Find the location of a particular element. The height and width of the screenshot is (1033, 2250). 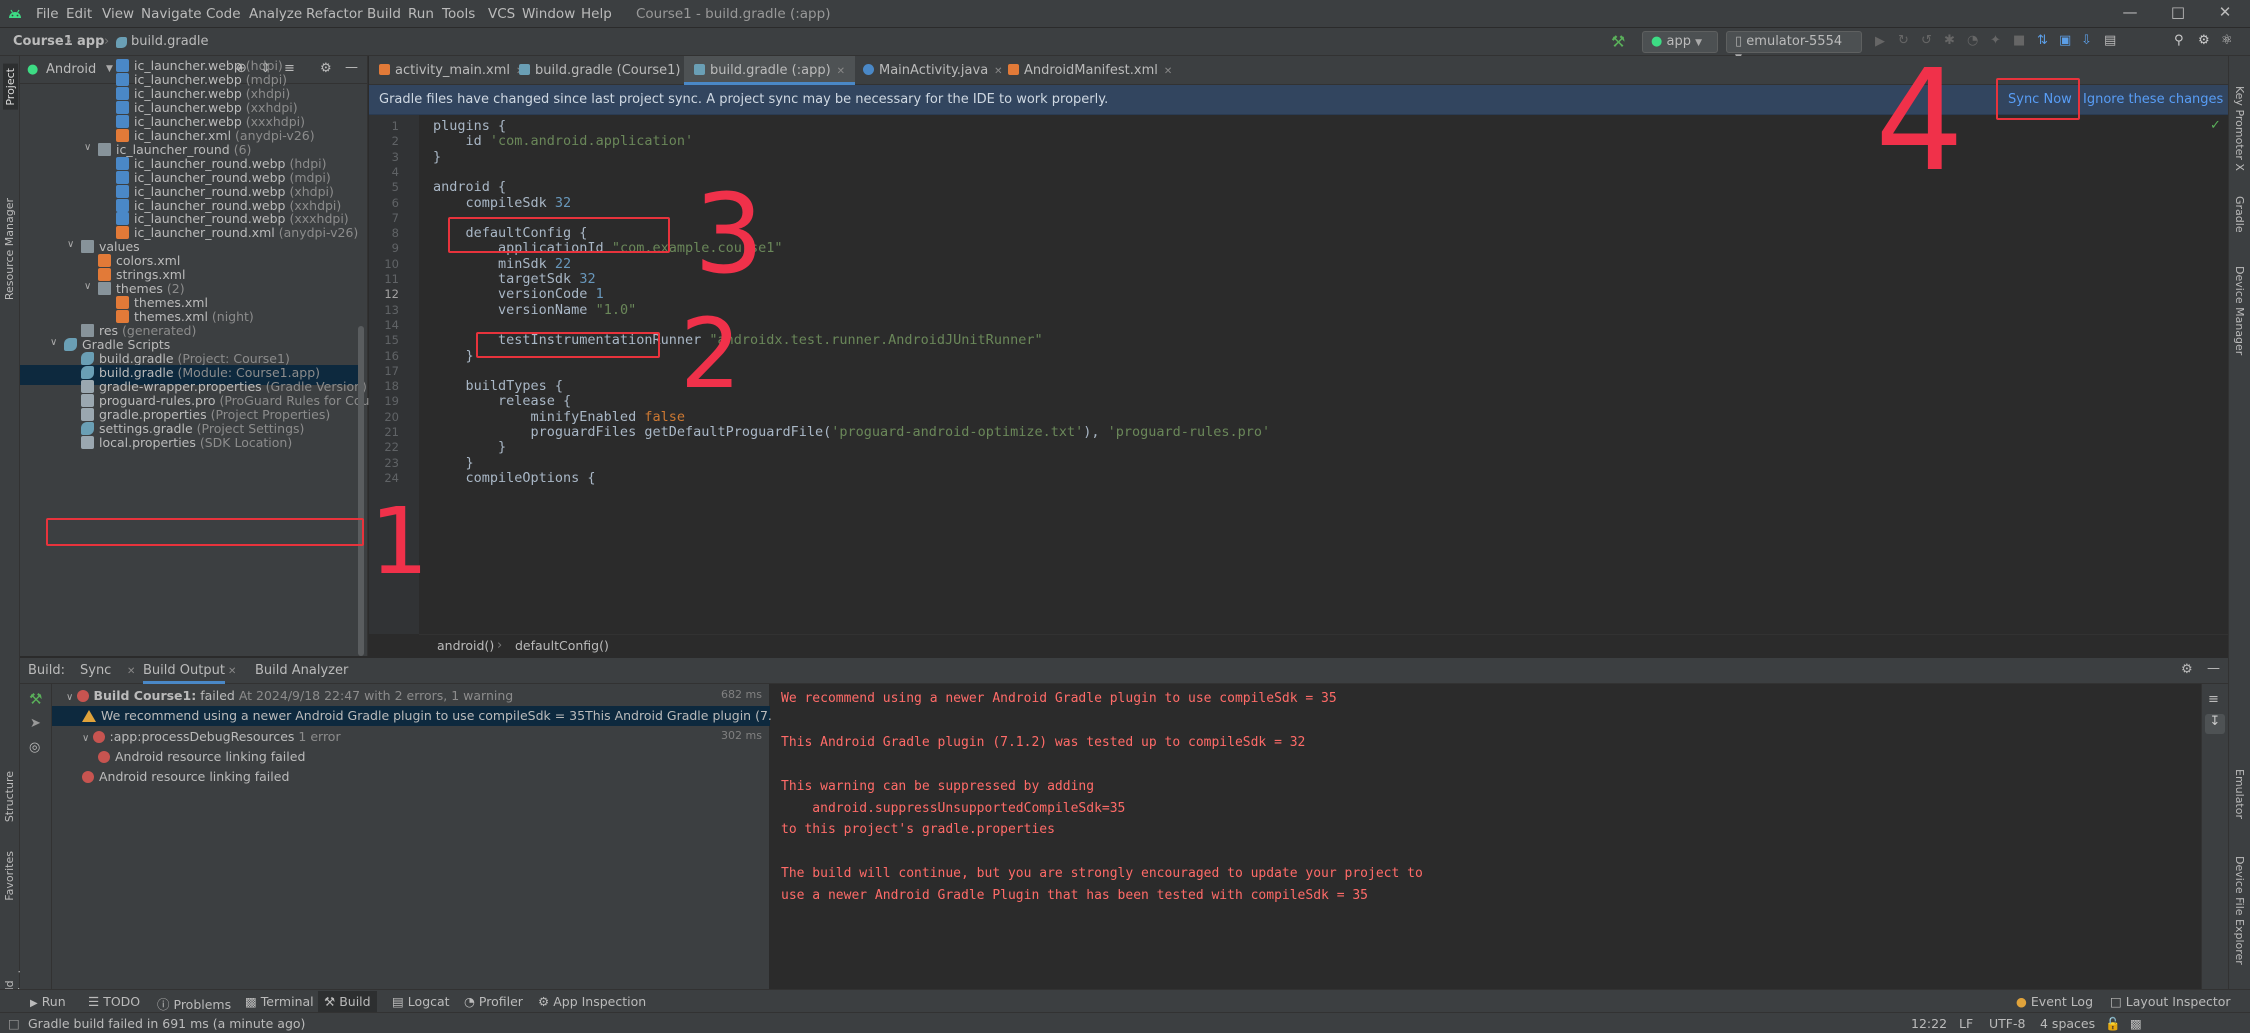

sync-gradle-icon: ⇅ is located at coordinates (2042, 40).